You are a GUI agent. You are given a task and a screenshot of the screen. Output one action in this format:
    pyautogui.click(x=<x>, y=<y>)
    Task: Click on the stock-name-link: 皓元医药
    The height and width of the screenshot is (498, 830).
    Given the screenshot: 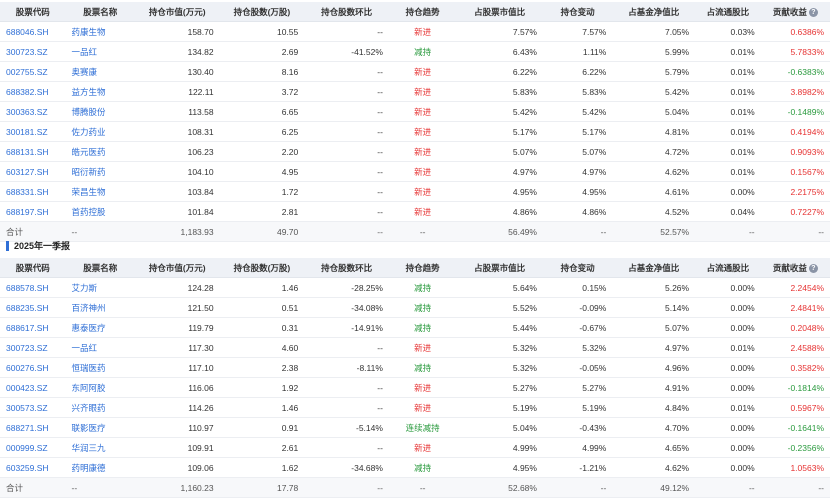 What is the action you would take?
    pyautogui.click(x=89, y=152)
    